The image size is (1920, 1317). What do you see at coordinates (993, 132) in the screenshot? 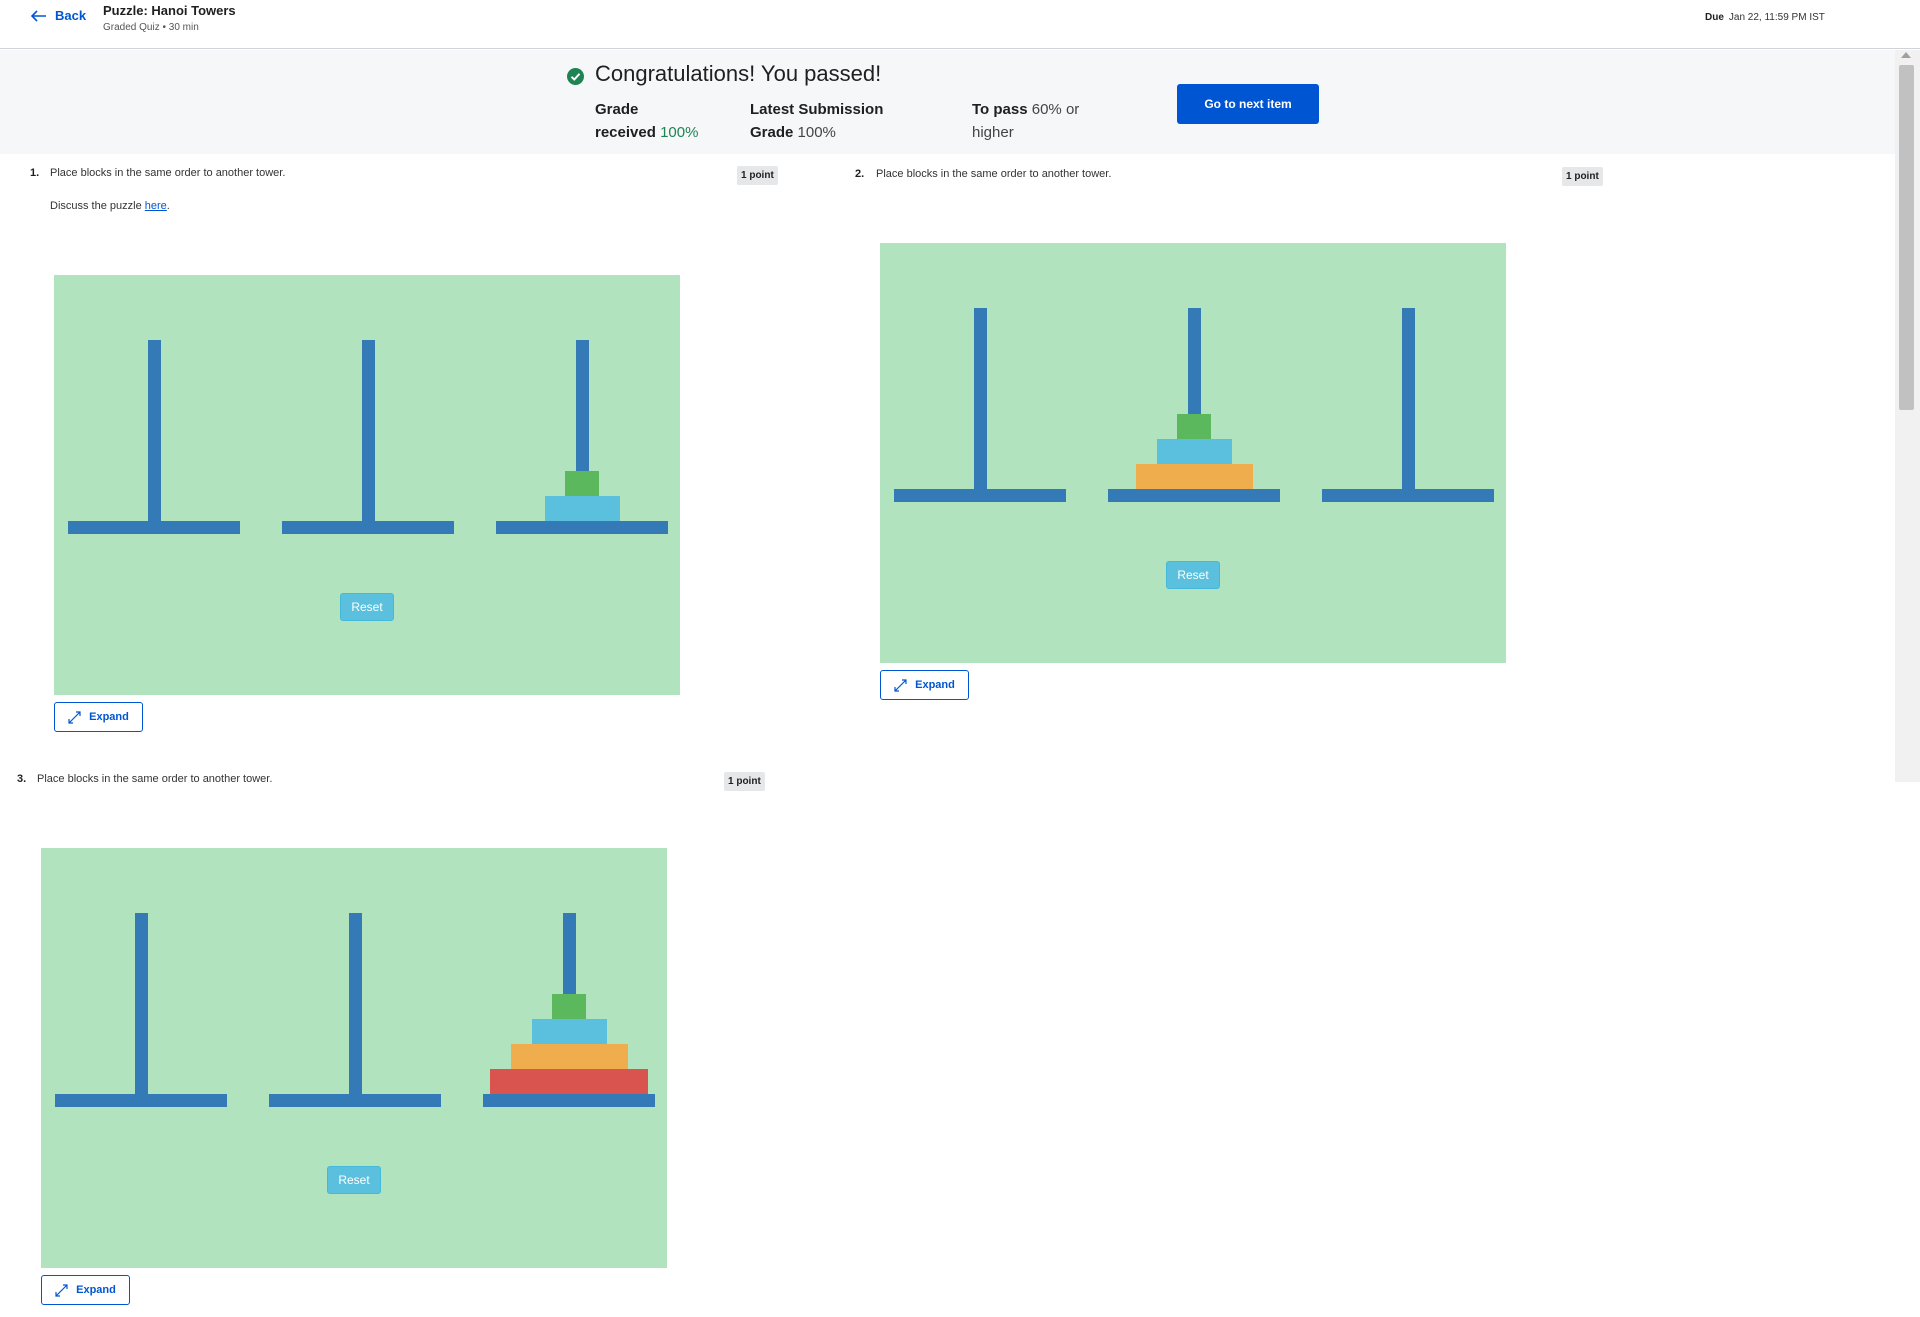
I see `pass-value-2: higher` at bounding box center [993, 132].